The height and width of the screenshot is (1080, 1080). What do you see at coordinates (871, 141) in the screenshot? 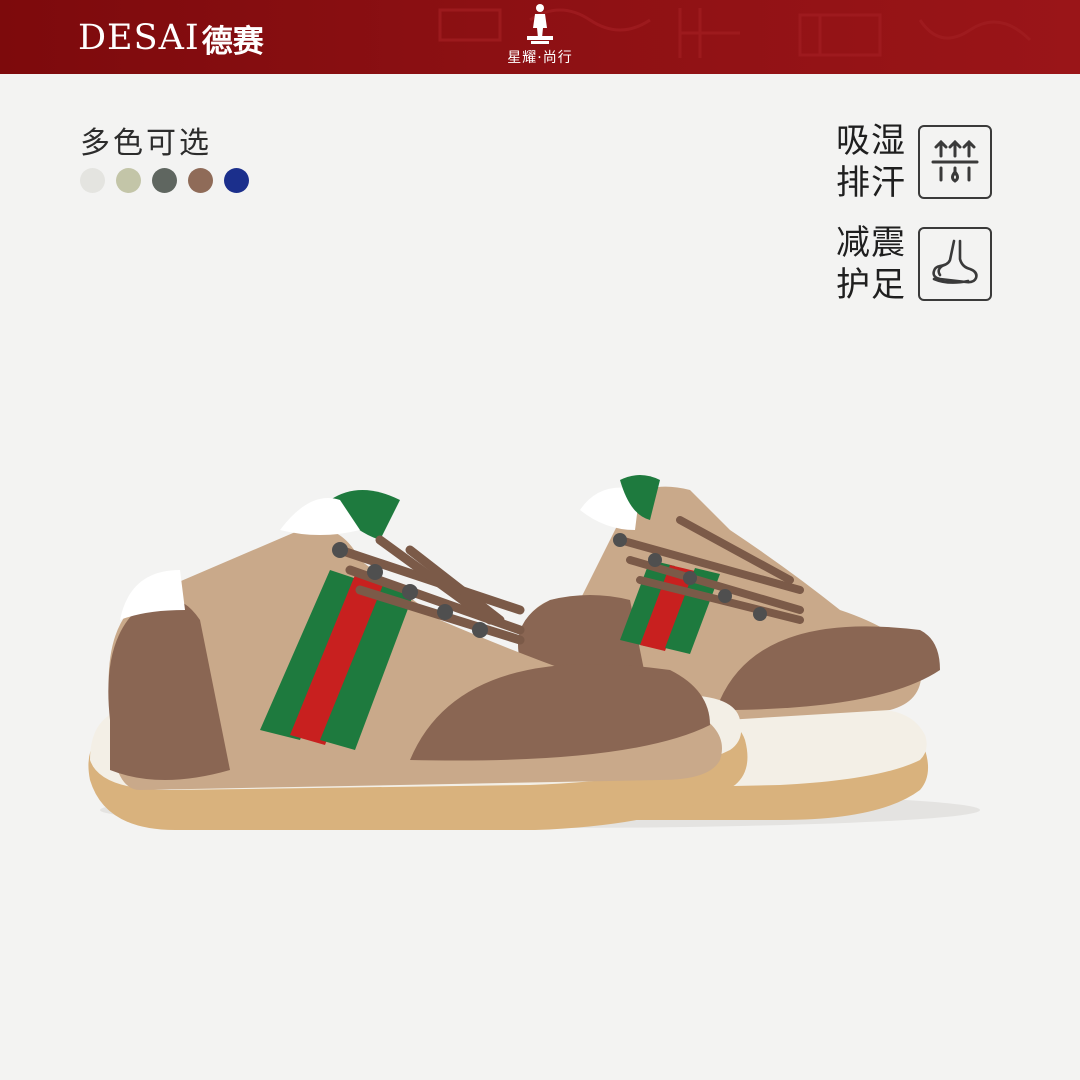
I see `feature-label-line: 吸湿` at bounding box center [871, 141].